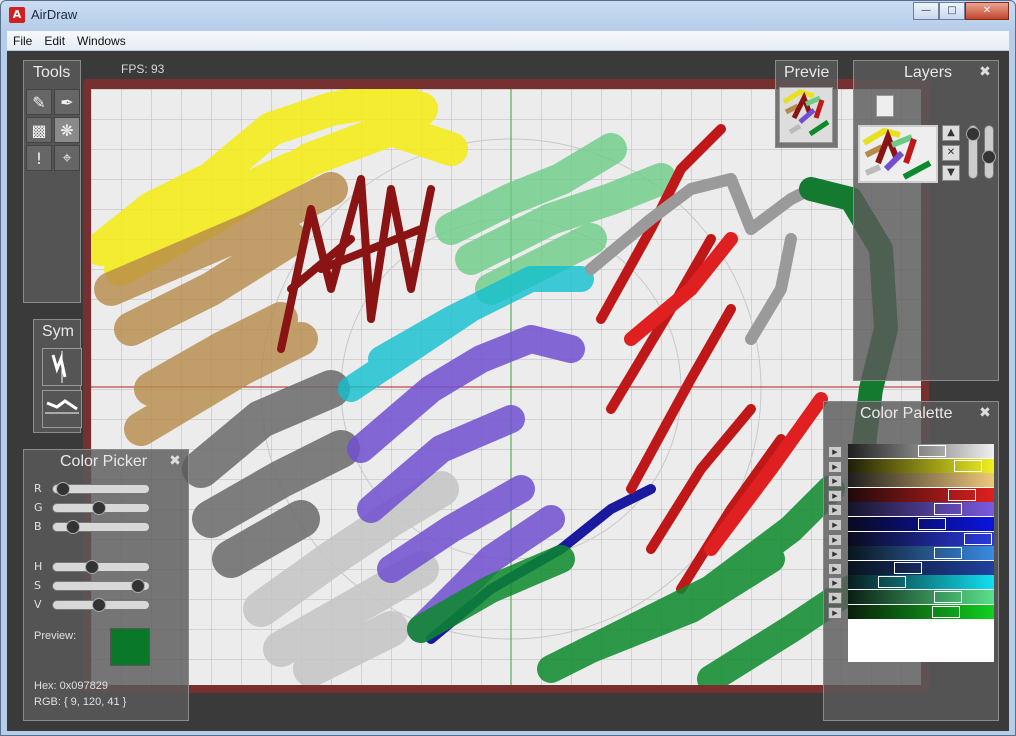  Describe the element at coordinates (143, 69) in the screenshot. I see `fps-counter: FPS: 93` at that location.